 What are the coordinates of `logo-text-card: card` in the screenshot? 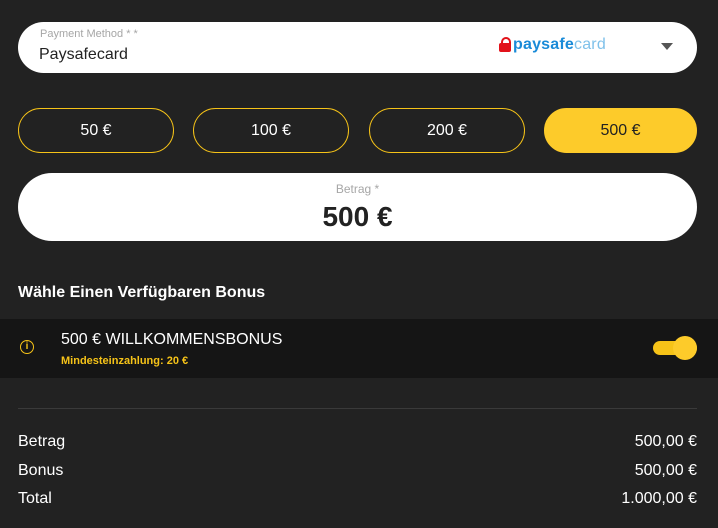 It's located at (590, 44).